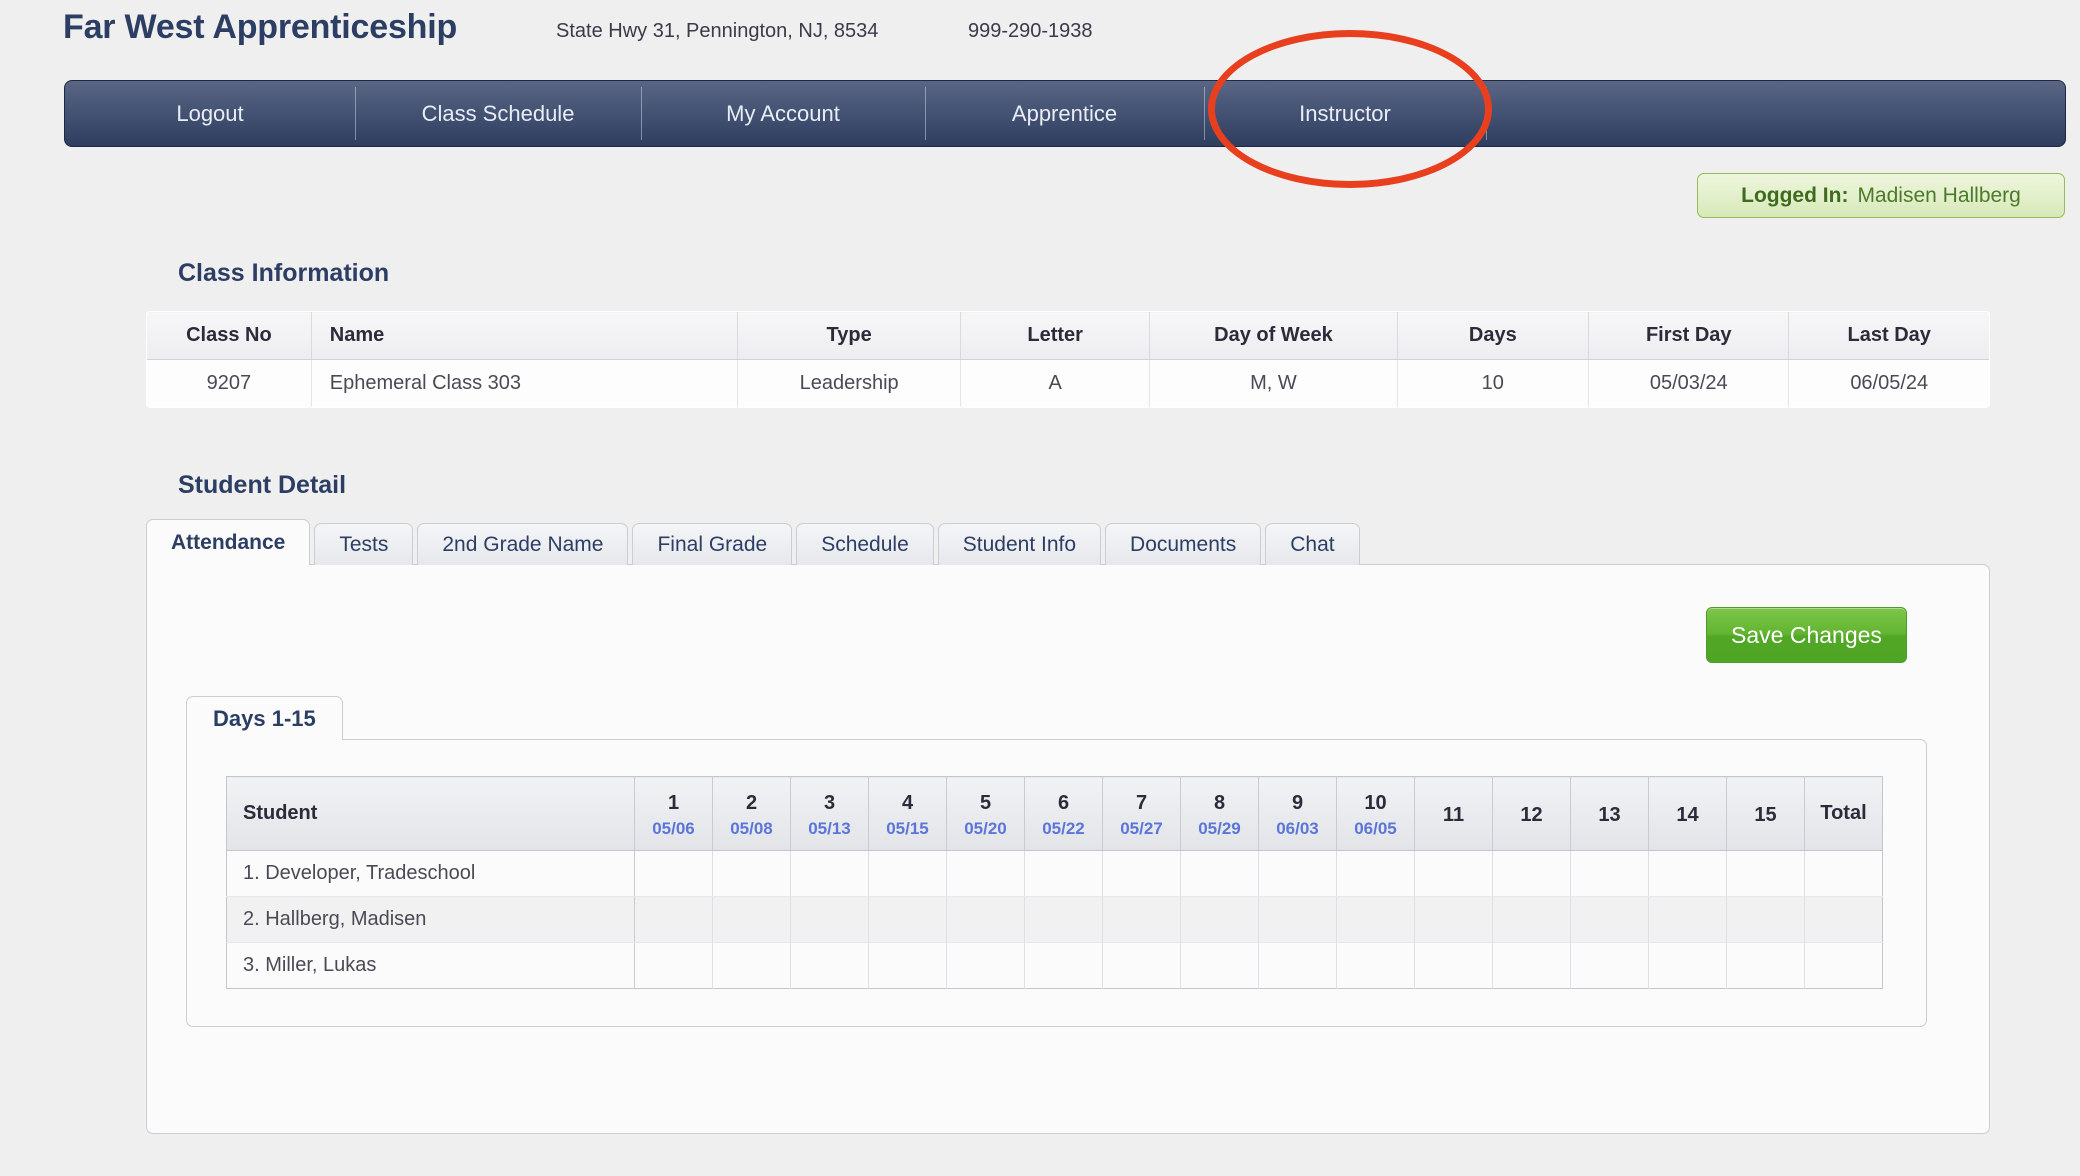 This screenshot has width=2080, height=1176. What do you see at coordinates (264, 718) in the screenshot?
I see `tab-days-1-15: Days 1-15` at bounding box center [264, 718].